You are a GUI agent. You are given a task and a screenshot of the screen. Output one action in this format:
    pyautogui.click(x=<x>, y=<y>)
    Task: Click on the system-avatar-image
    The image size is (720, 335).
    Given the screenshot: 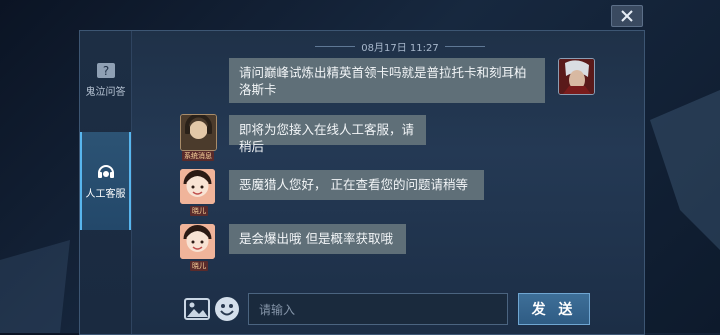 What is the action you would take?
    pyautogui.click(x=198, y=132)
    